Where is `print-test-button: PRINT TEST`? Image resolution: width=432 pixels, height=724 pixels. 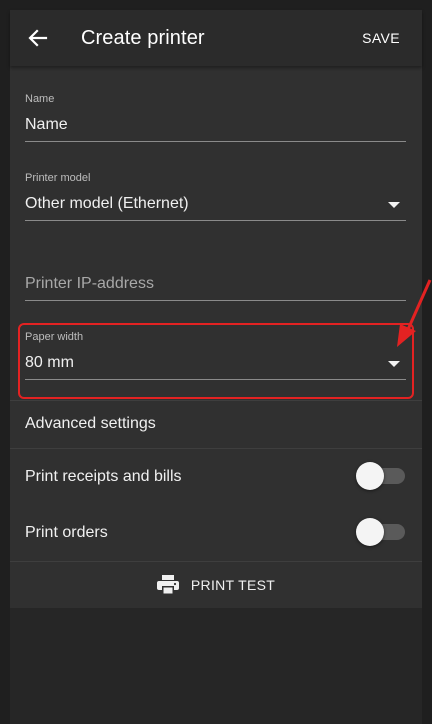 print-test-button: PRINT TEST is located at coordinates (216, 585).